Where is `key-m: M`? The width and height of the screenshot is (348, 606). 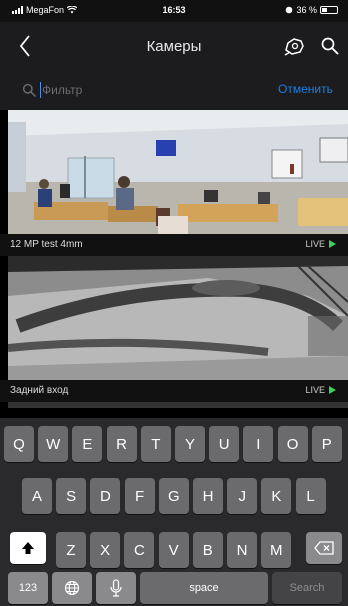
key-m: M is located at coordinates (276, 550).